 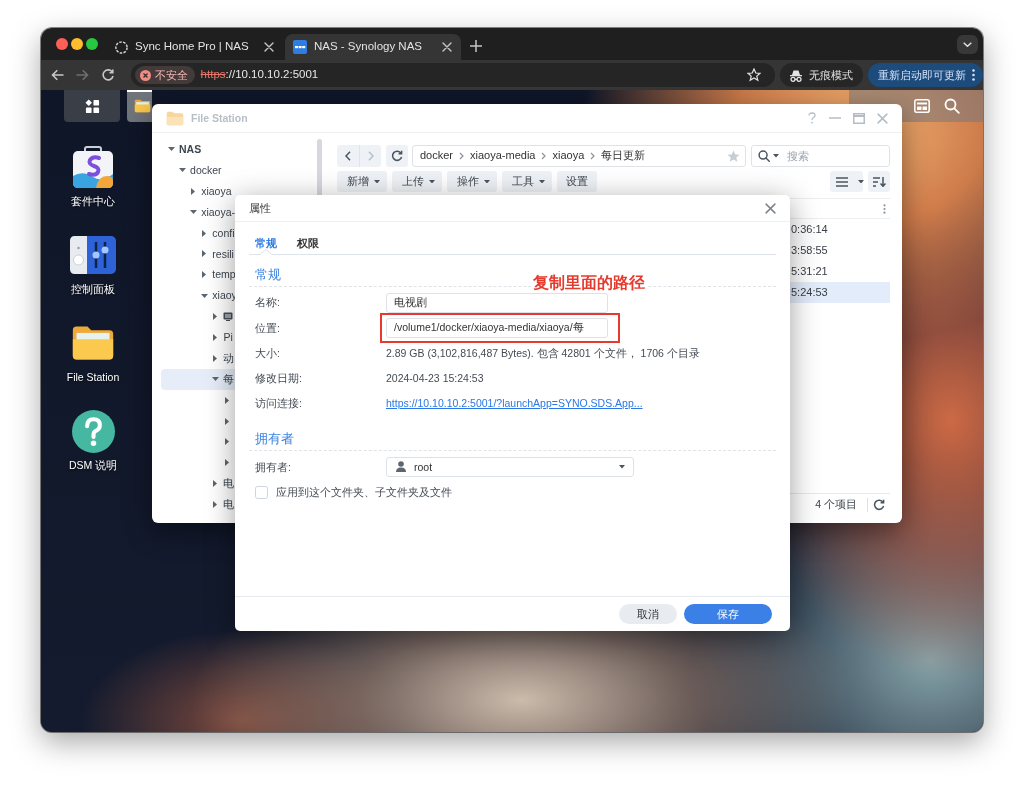 What do you see at coordinates (62, 44) in the screenshot?
I see `close-window-icon` at bounding box center [62, 44].